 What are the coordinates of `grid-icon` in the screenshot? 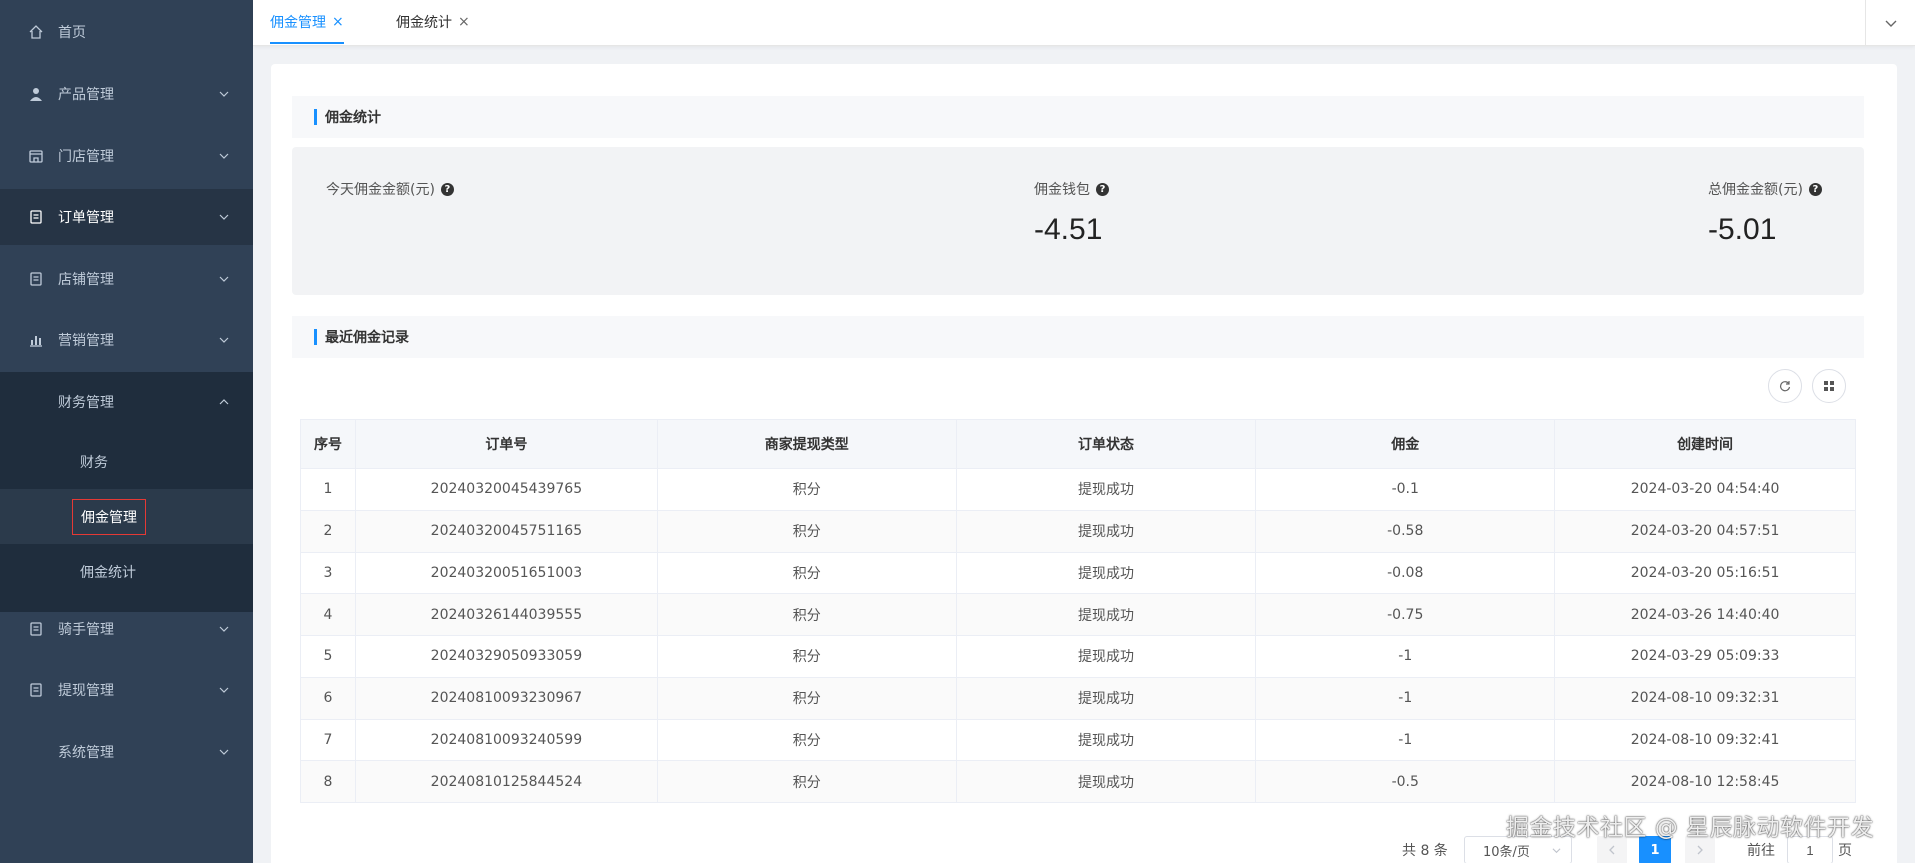 It's located at (1829, 386).